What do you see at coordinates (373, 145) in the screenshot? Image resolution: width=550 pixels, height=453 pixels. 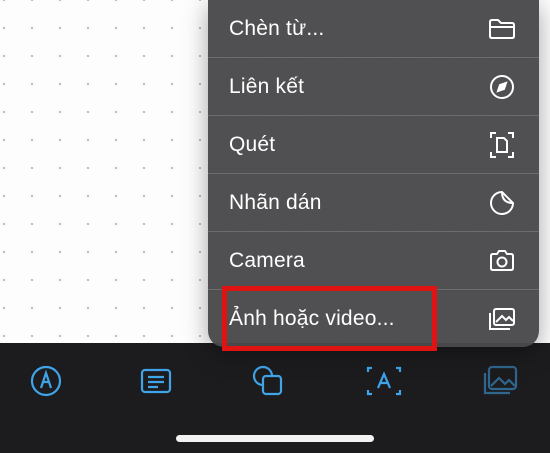 I see `menu-item-scan: Quét` at bounding box center [373, 145].